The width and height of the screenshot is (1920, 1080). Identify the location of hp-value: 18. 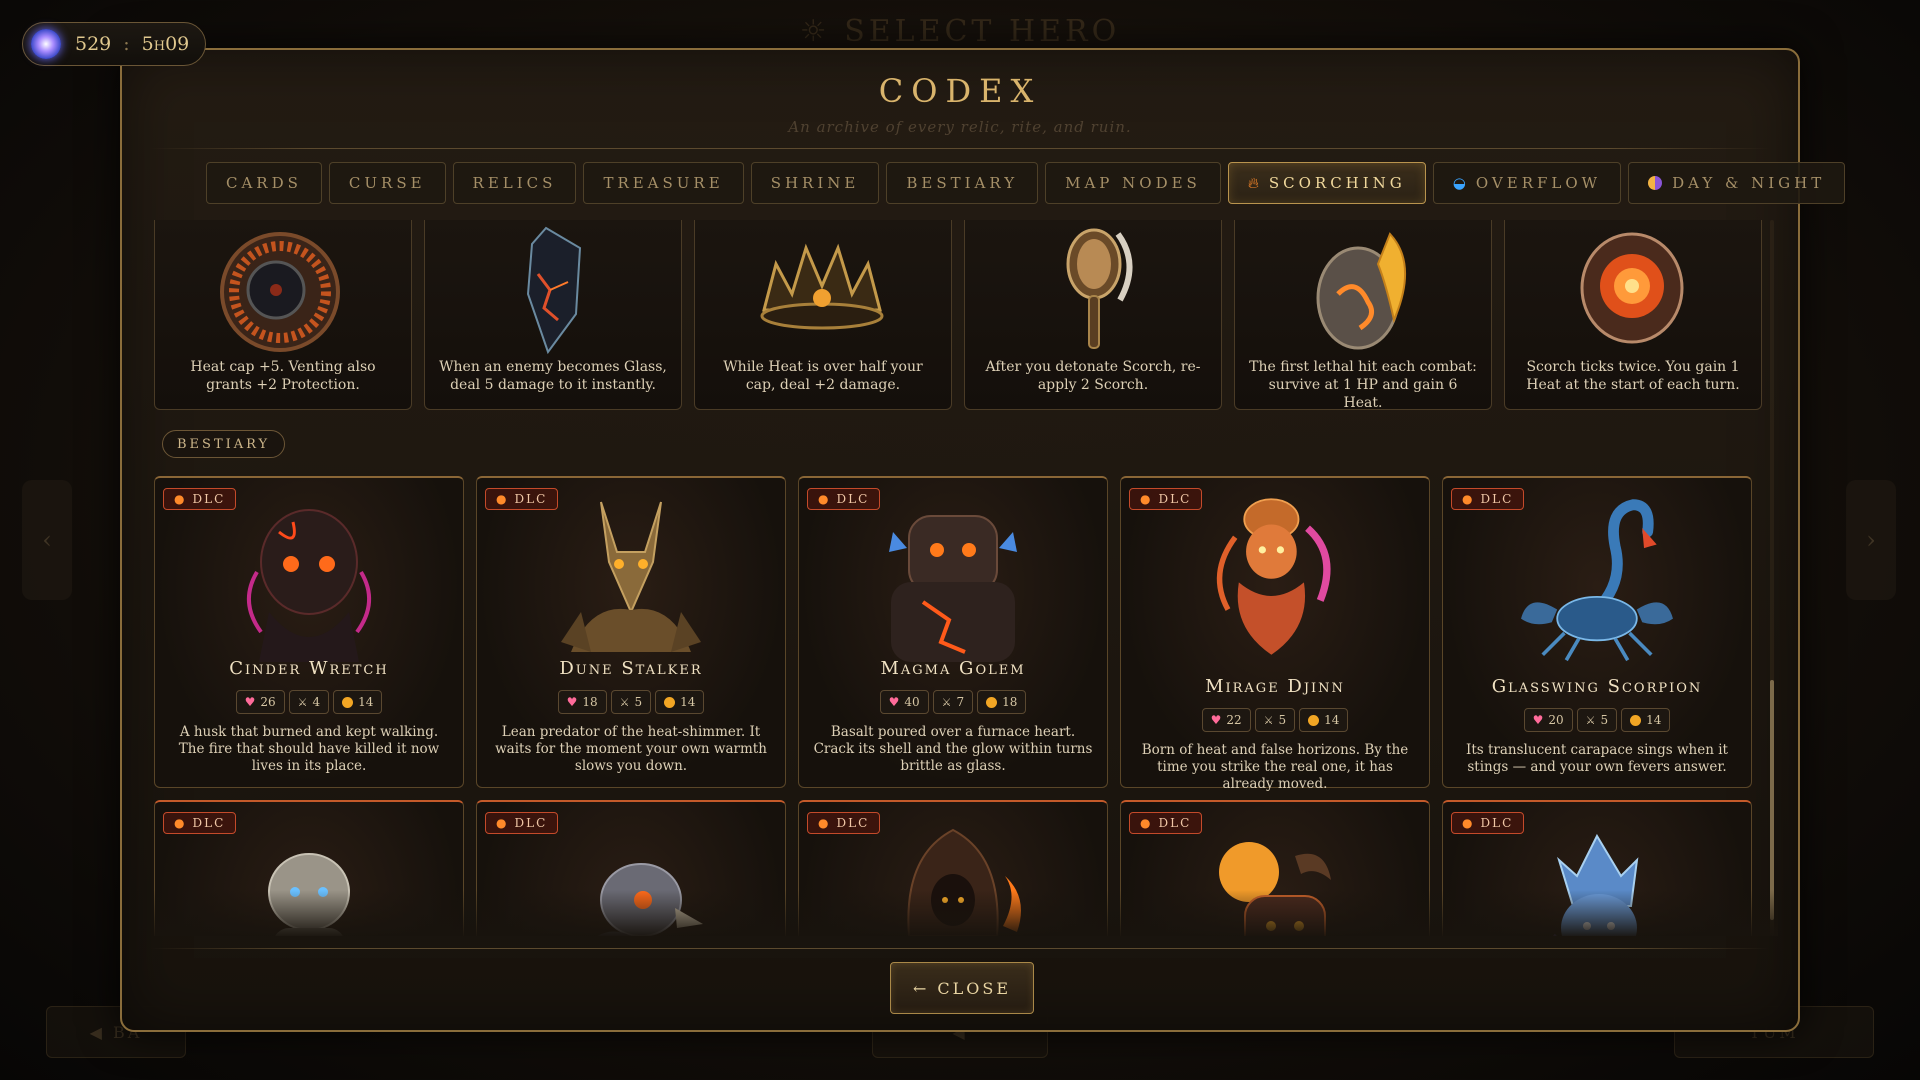
(590, 702).